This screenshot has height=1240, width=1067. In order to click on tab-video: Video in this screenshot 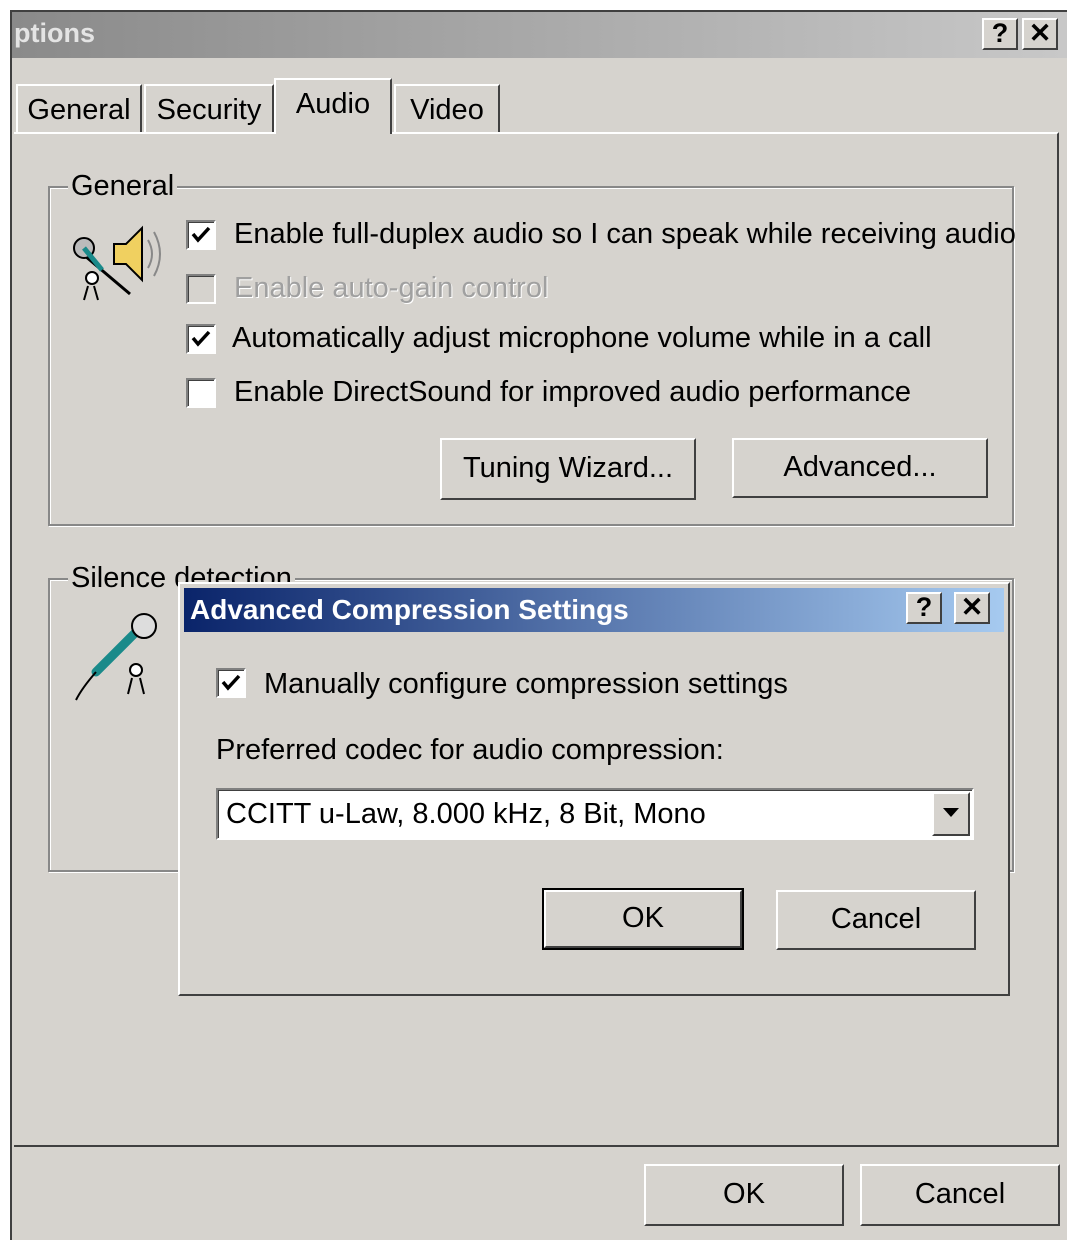, I will do `click(447, 108)`.